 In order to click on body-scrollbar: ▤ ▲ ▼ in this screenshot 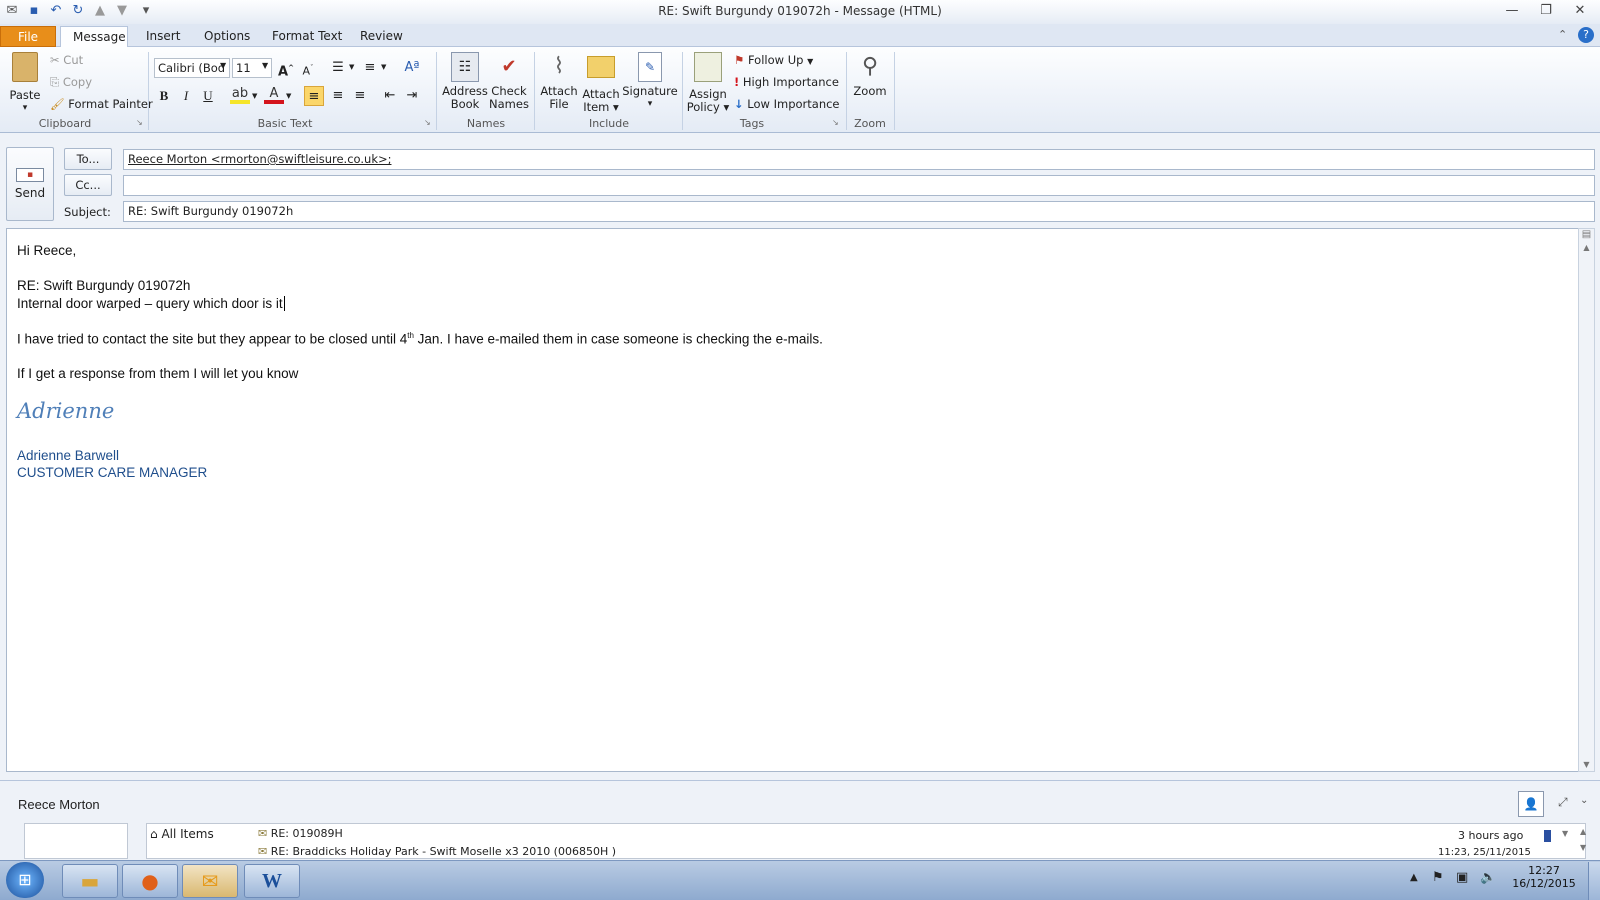, I will do `click(1586, 500)`.